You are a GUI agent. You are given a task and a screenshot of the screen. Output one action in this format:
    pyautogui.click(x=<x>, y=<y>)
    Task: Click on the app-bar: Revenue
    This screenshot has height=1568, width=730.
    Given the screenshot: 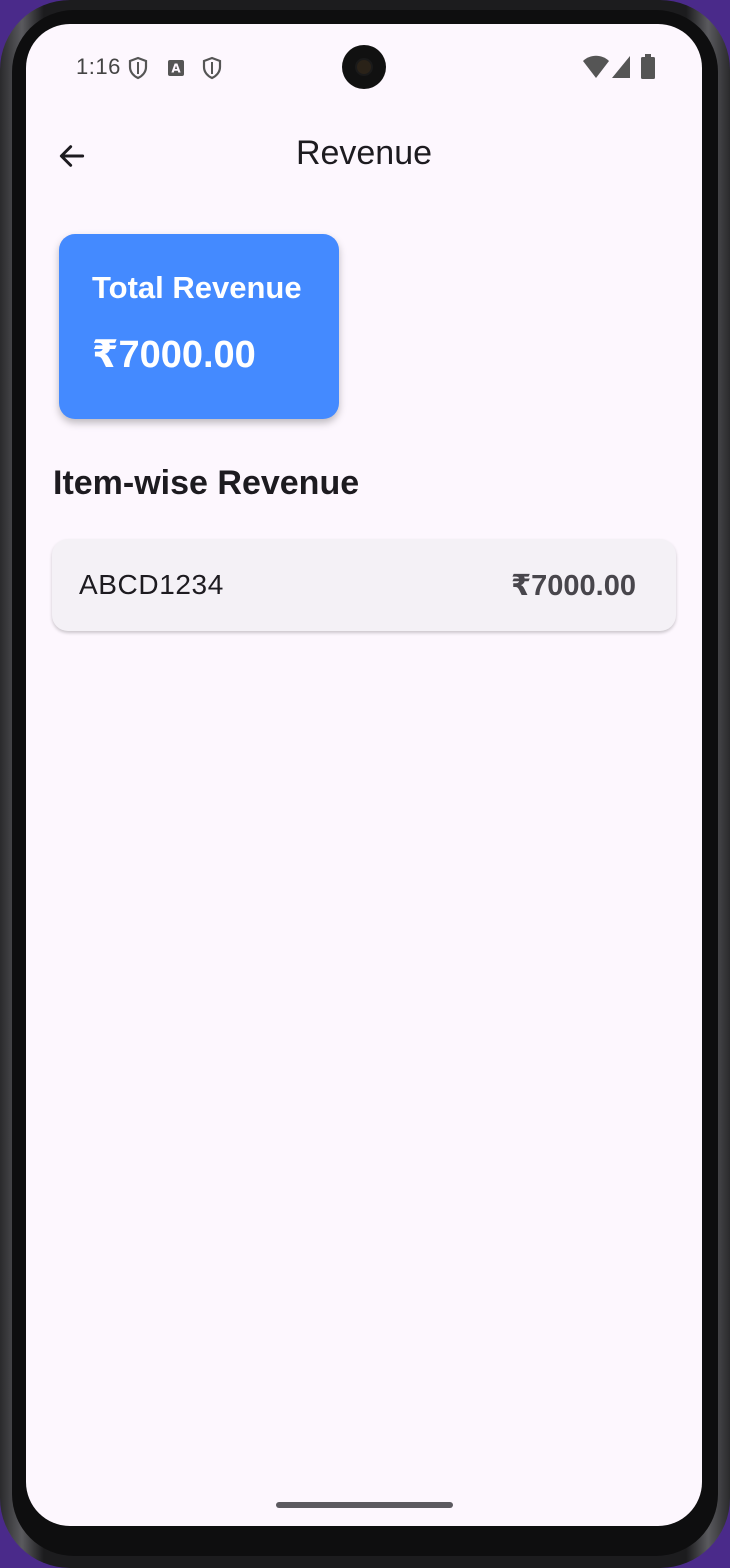 What is the action you would take?
    pyautogui.click(x=364, y=156)
    